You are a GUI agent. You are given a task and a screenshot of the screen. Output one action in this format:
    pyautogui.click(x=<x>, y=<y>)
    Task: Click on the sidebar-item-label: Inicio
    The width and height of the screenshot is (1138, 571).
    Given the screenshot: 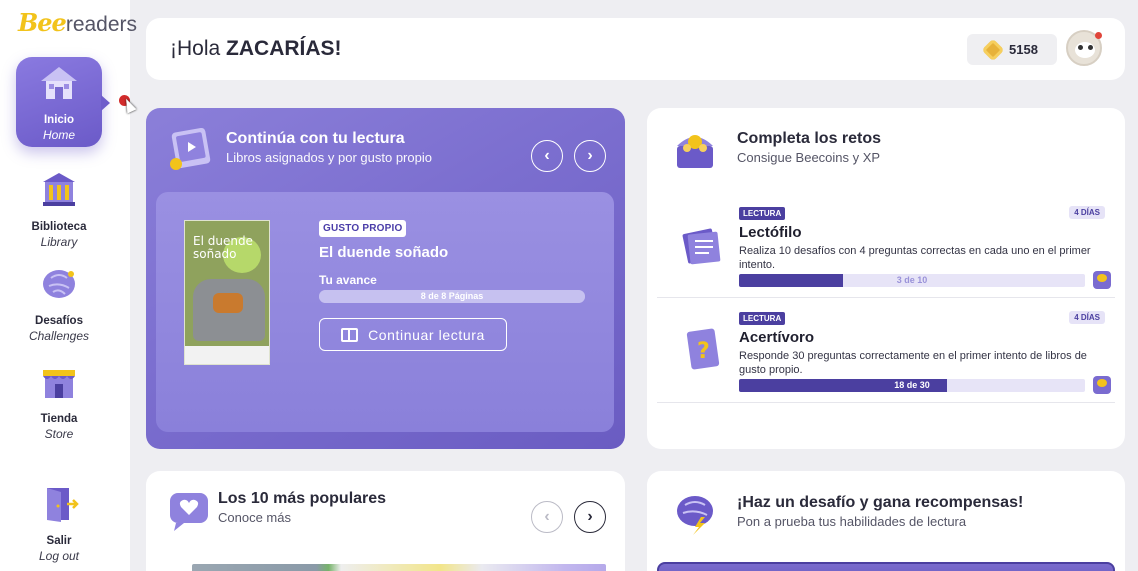 What is the action you would take?
    pyautogui.click(x=59, y=120)
    